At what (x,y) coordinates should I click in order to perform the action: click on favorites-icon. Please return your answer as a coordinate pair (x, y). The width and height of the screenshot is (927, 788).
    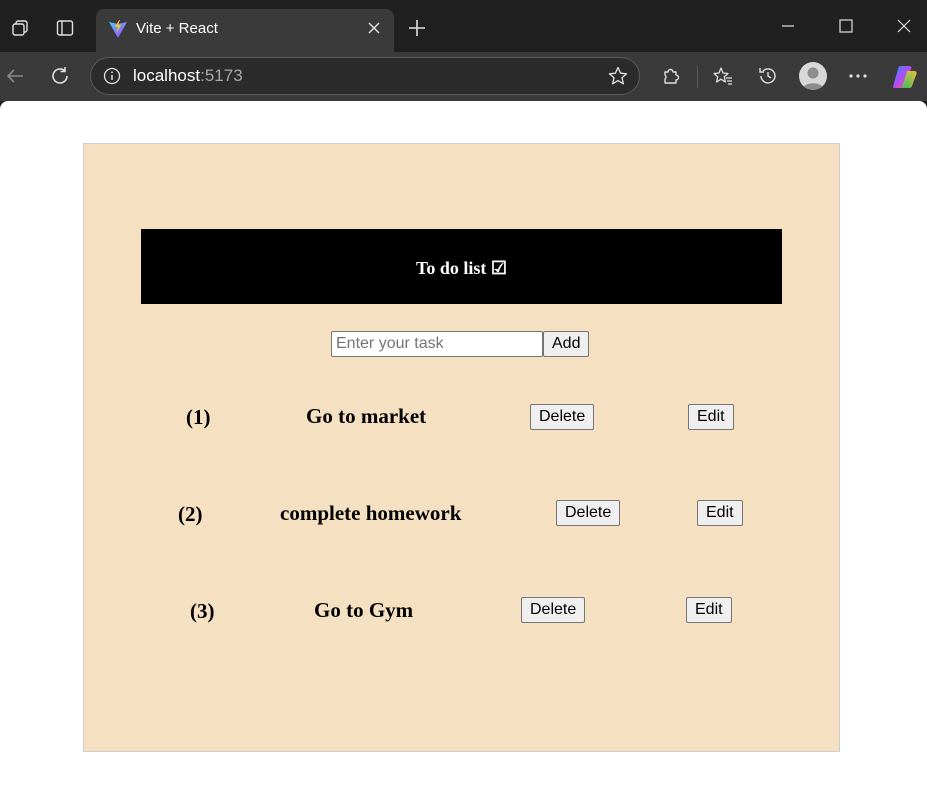
    Looking at the image, I should click on (723, 76).